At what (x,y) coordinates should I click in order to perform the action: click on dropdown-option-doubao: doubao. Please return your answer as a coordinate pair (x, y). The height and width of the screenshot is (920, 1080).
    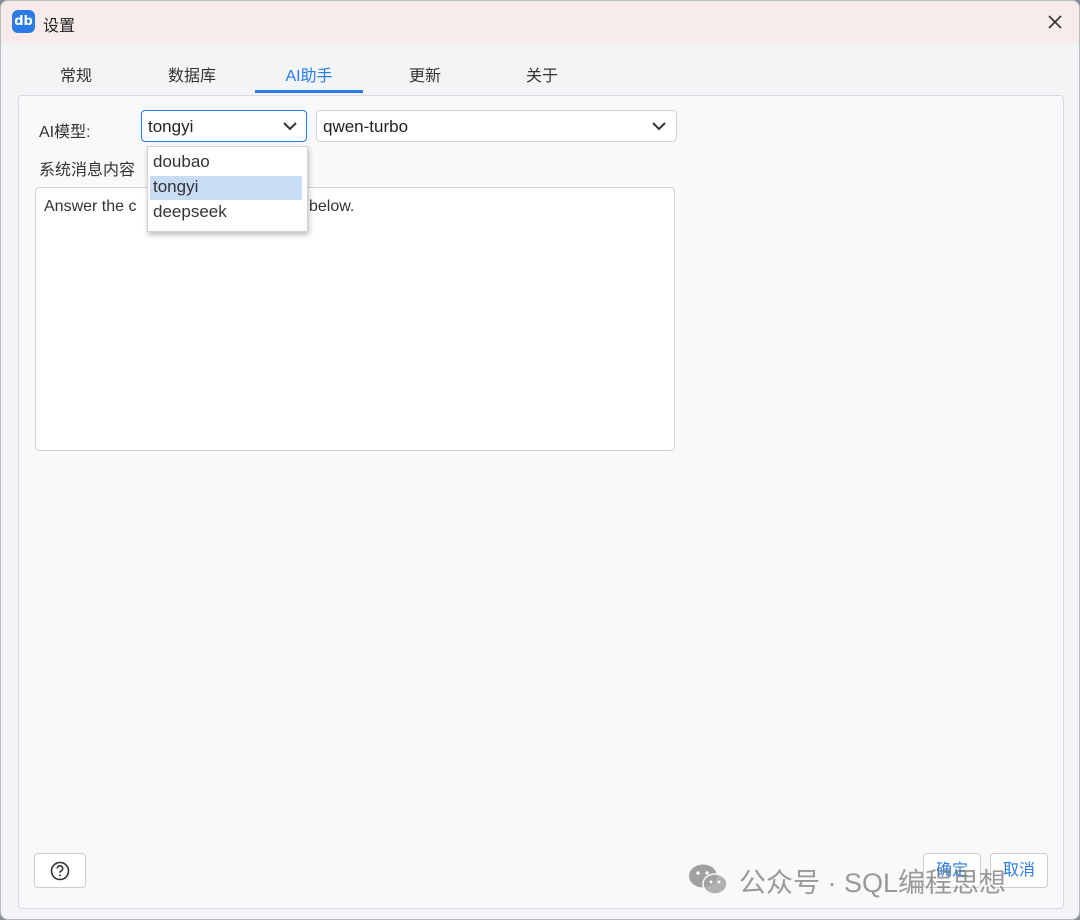
    Looking at the image, I should click on (226, 163).